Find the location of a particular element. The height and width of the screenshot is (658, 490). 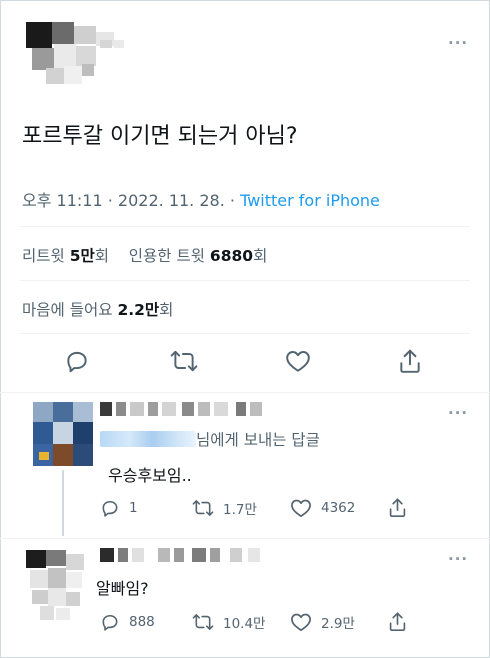

retweet-stats: 리트윗 5만회 인용한 트윗 6880회 is located at coordinates (144, 255).